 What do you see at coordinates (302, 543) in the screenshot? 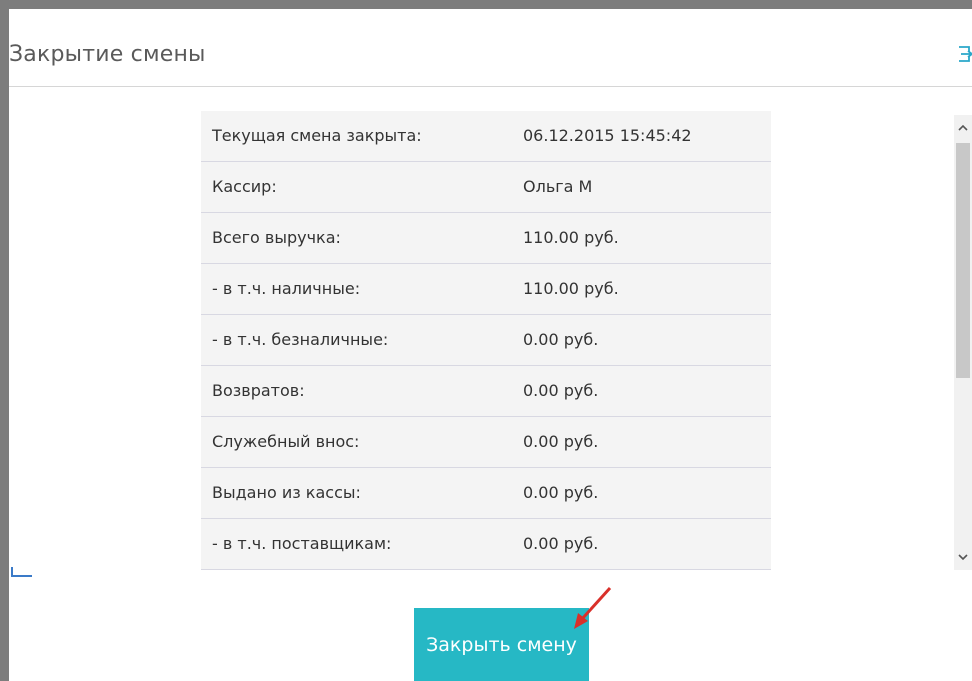
I see `row-label: - в т.ч. поставщикам:` at bounding box center [302, 543].